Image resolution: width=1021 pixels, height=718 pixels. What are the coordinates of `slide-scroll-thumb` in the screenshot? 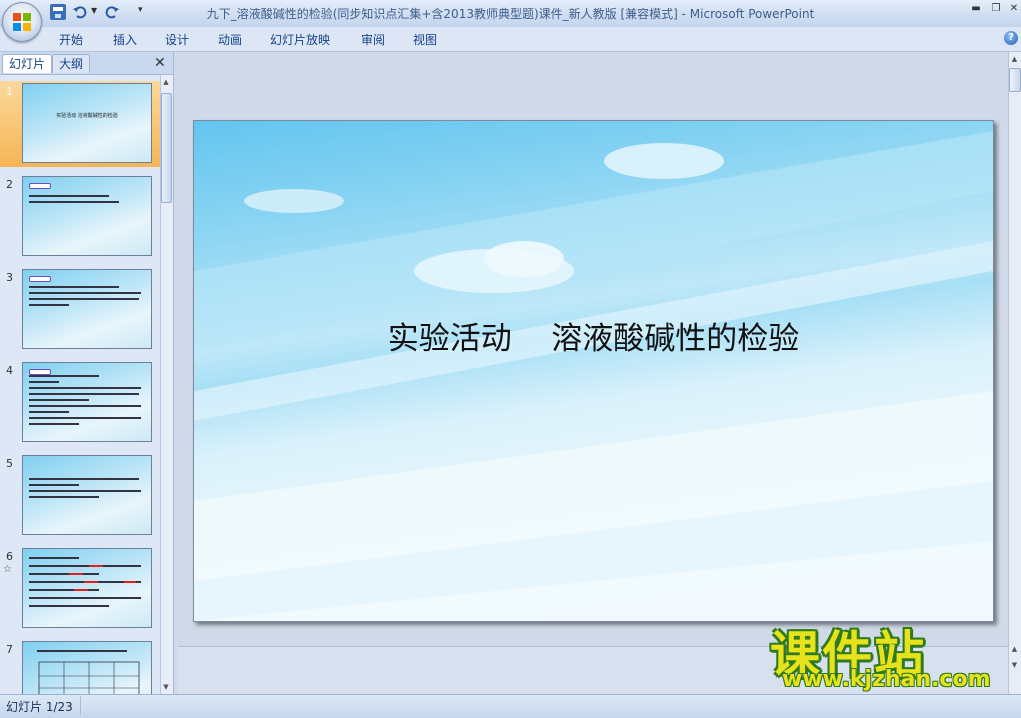 It's located at (1015, 80).